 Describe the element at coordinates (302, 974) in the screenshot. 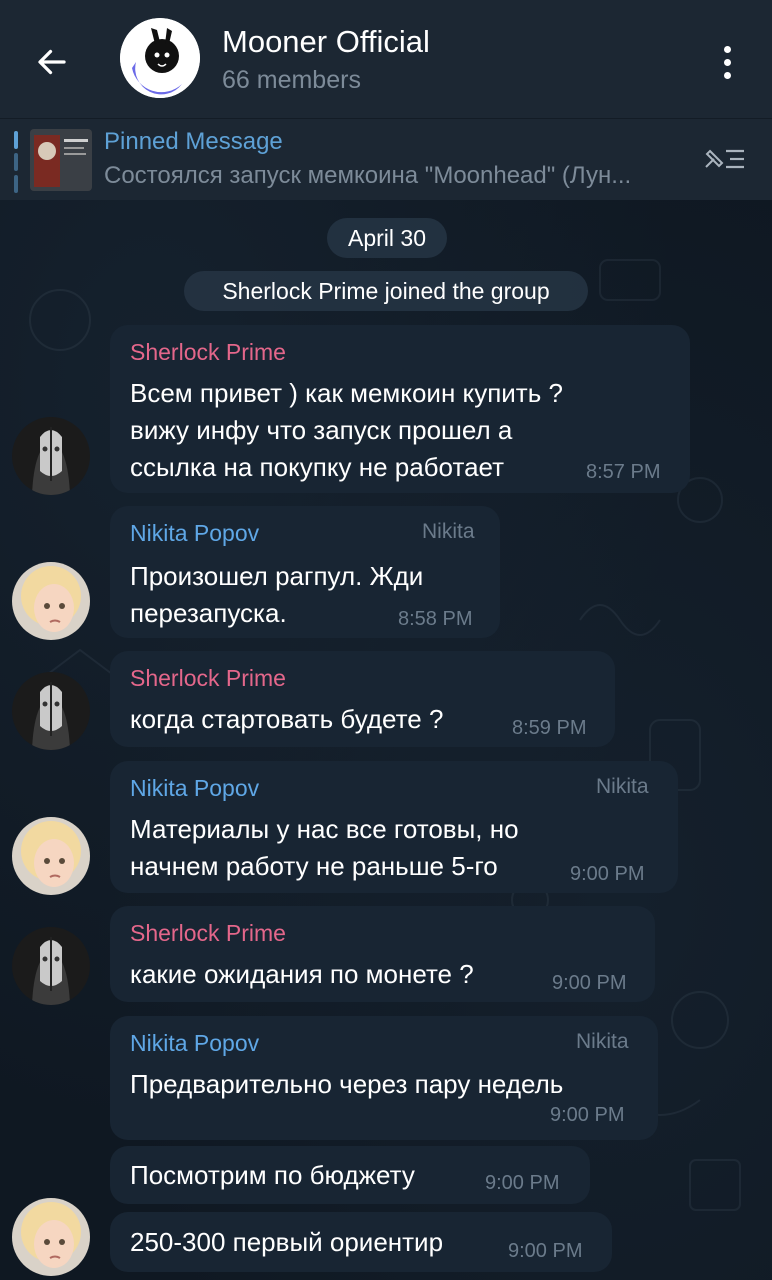

I see `message-text: какие ожидания по монете ?` at that location.